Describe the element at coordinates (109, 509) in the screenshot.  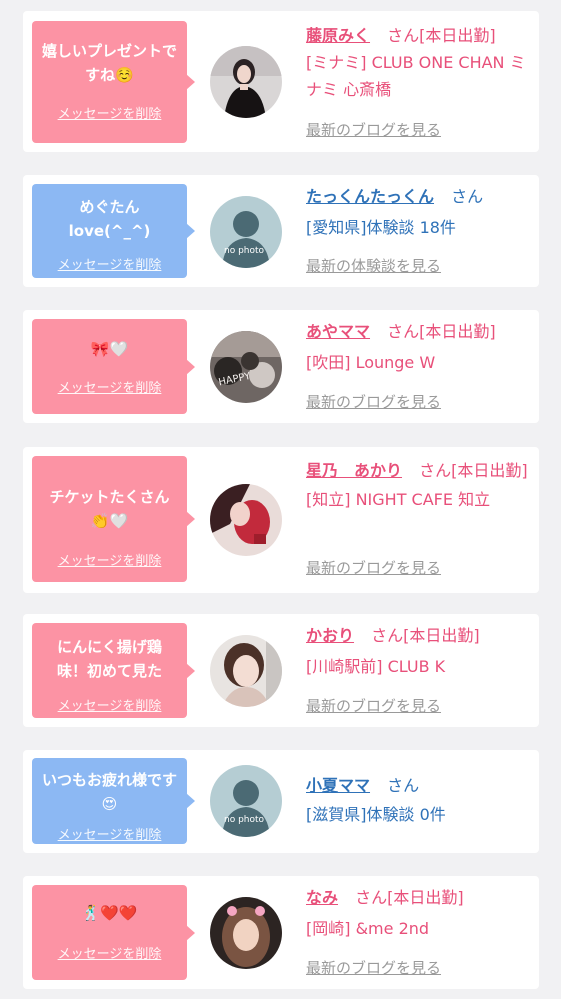
I see `message-text: チケットたくさん👏🤍` at that location.